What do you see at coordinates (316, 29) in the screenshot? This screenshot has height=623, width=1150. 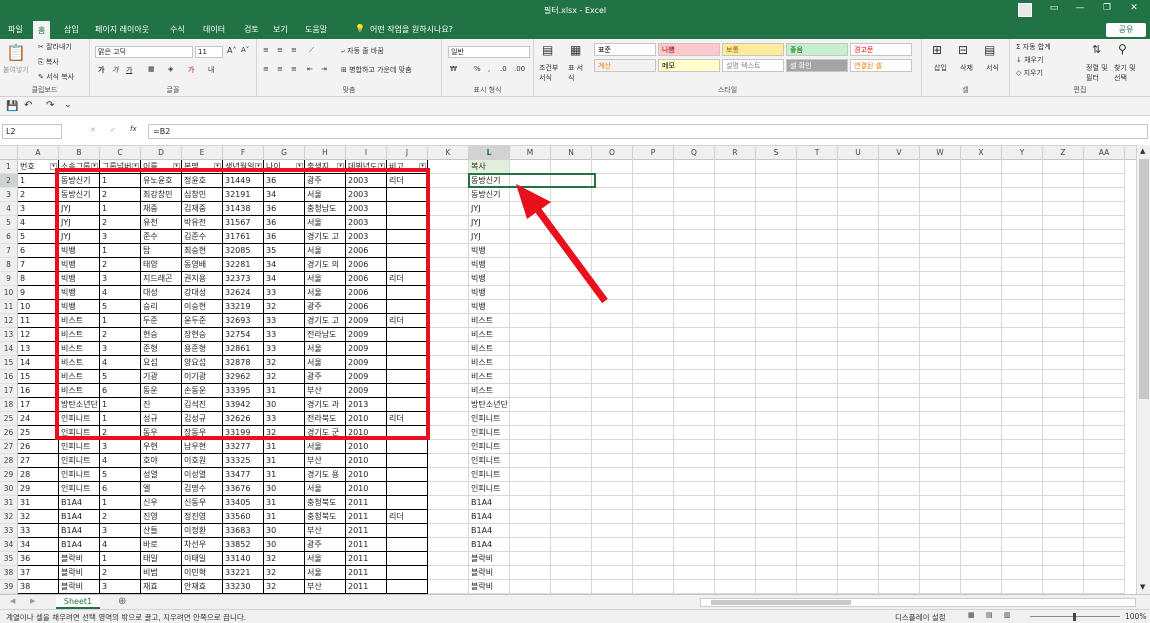 I see `tab-help: 도움말` at bounding box center [316, 29].